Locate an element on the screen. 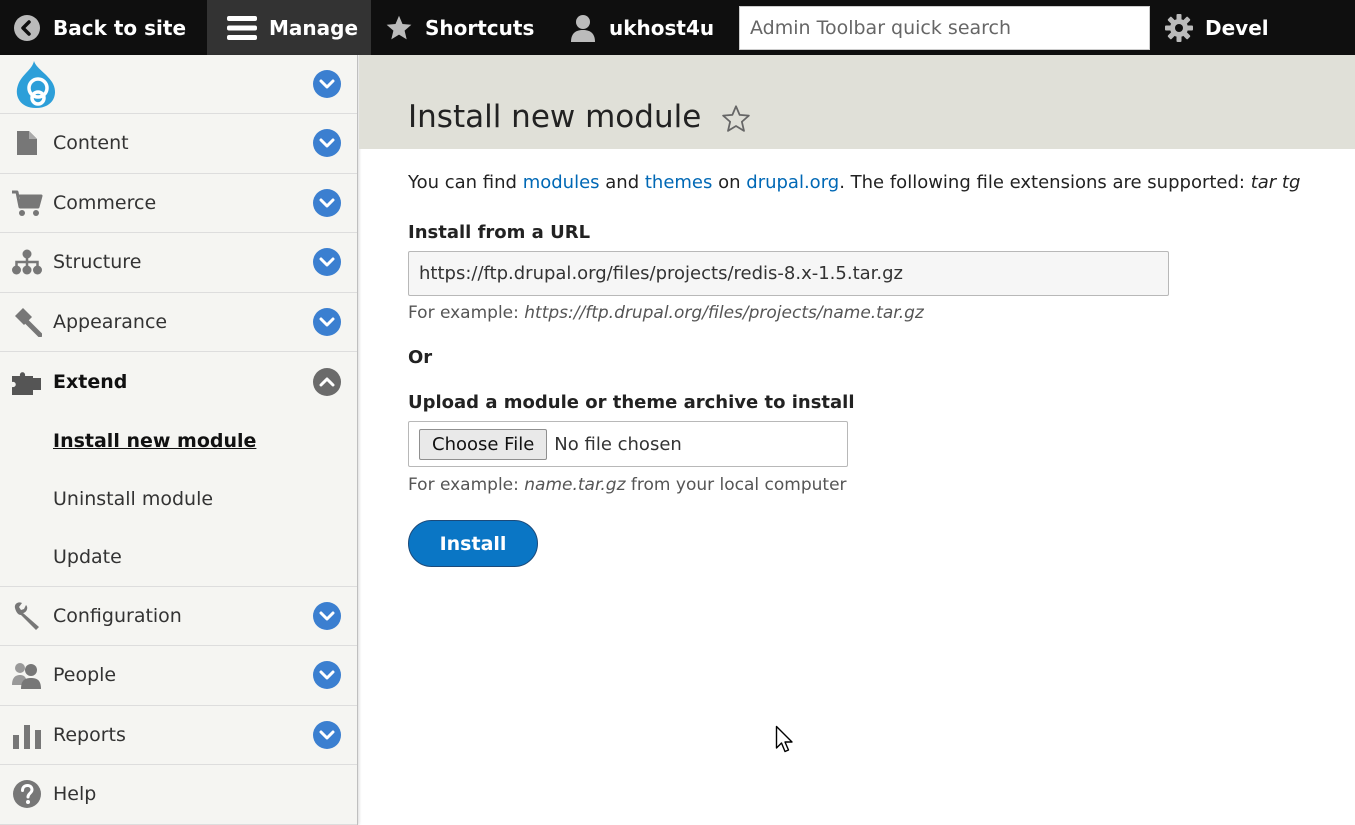  arrow-left-circle-icon is located at coordinates (27, 27).